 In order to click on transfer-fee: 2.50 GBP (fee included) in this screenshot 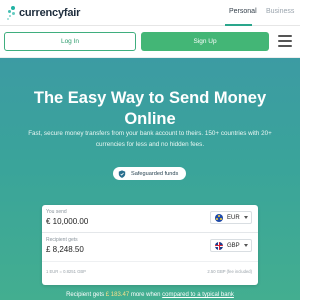, I will do `click(229, 271)`.